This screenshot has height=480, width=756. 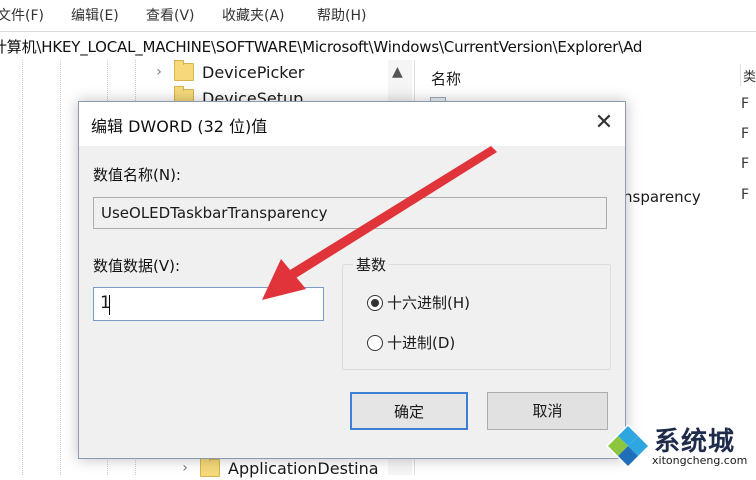 I want to click on radio-unselected-icon, so click(x=375, y=342).